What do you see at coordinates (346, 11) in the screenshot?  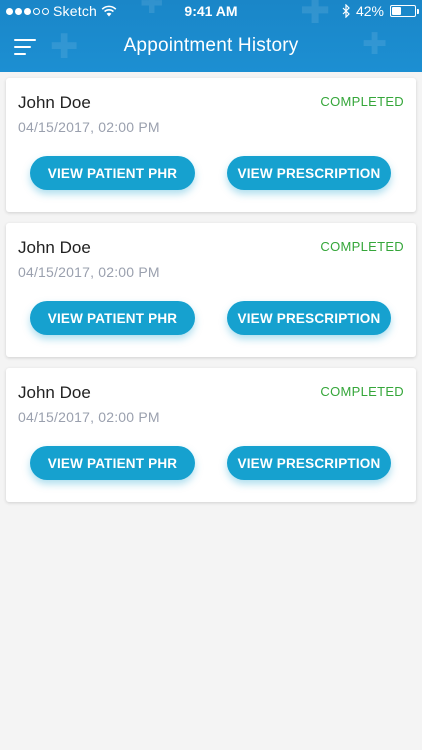 I see `bluetooth-icon` at bounding box center [346, 11].